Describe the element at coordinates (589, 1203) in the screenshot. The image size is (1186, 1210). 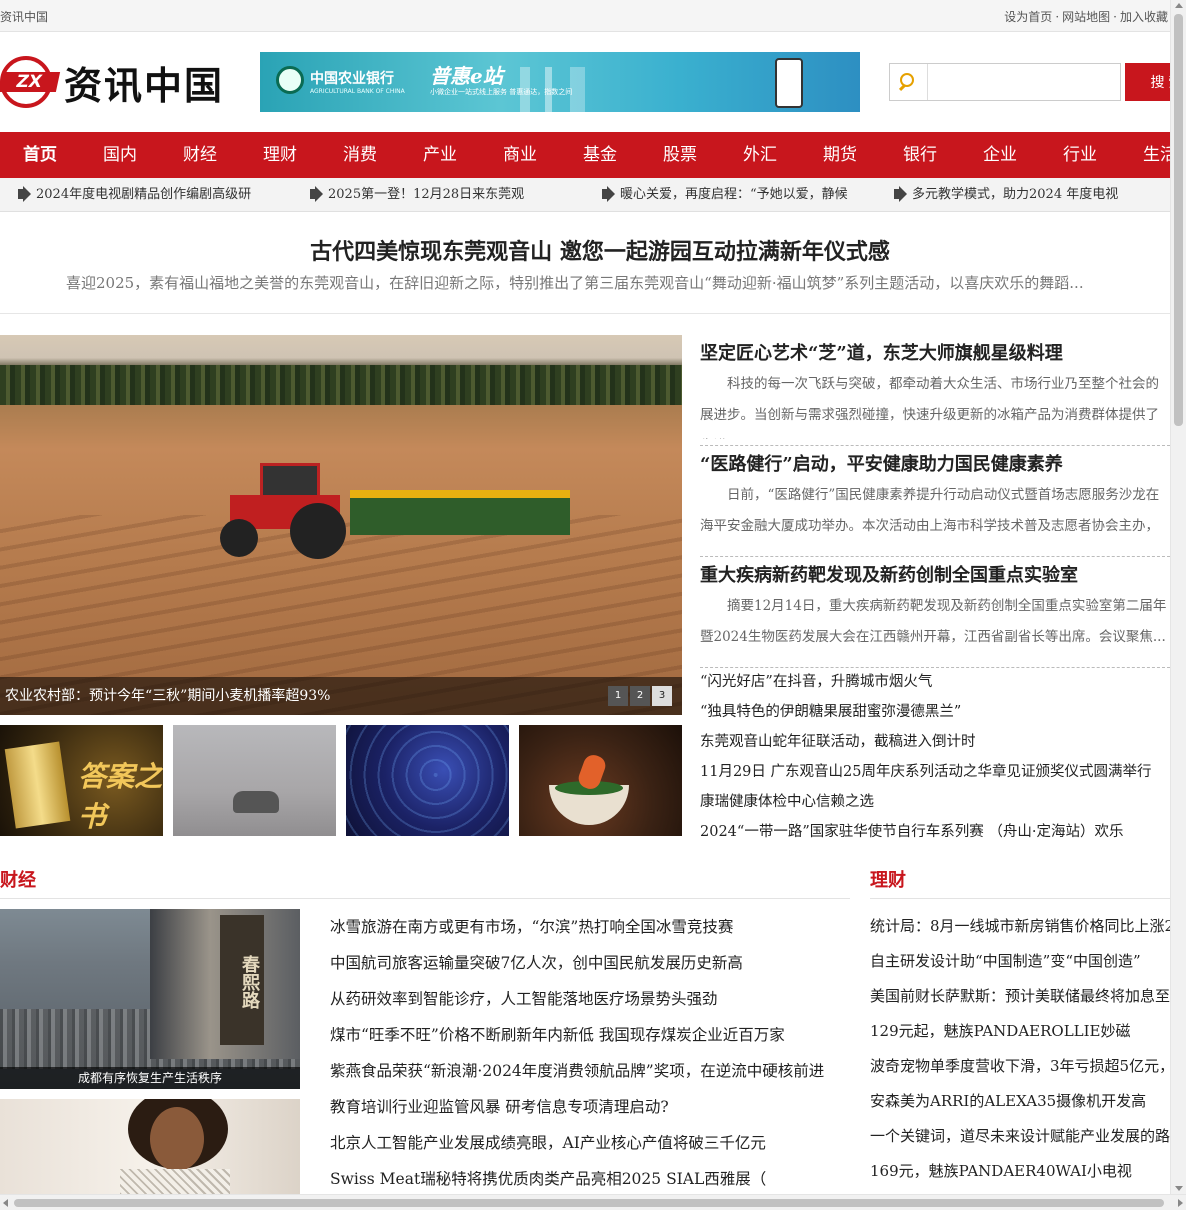
I see `horizontal-scroll-thumb` at that location.